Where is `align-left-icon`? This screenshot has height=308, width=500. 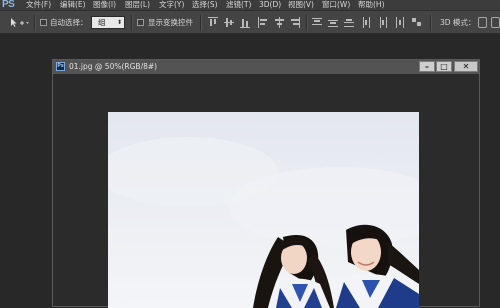 align-left-icon is located at coordinates (263, 22).